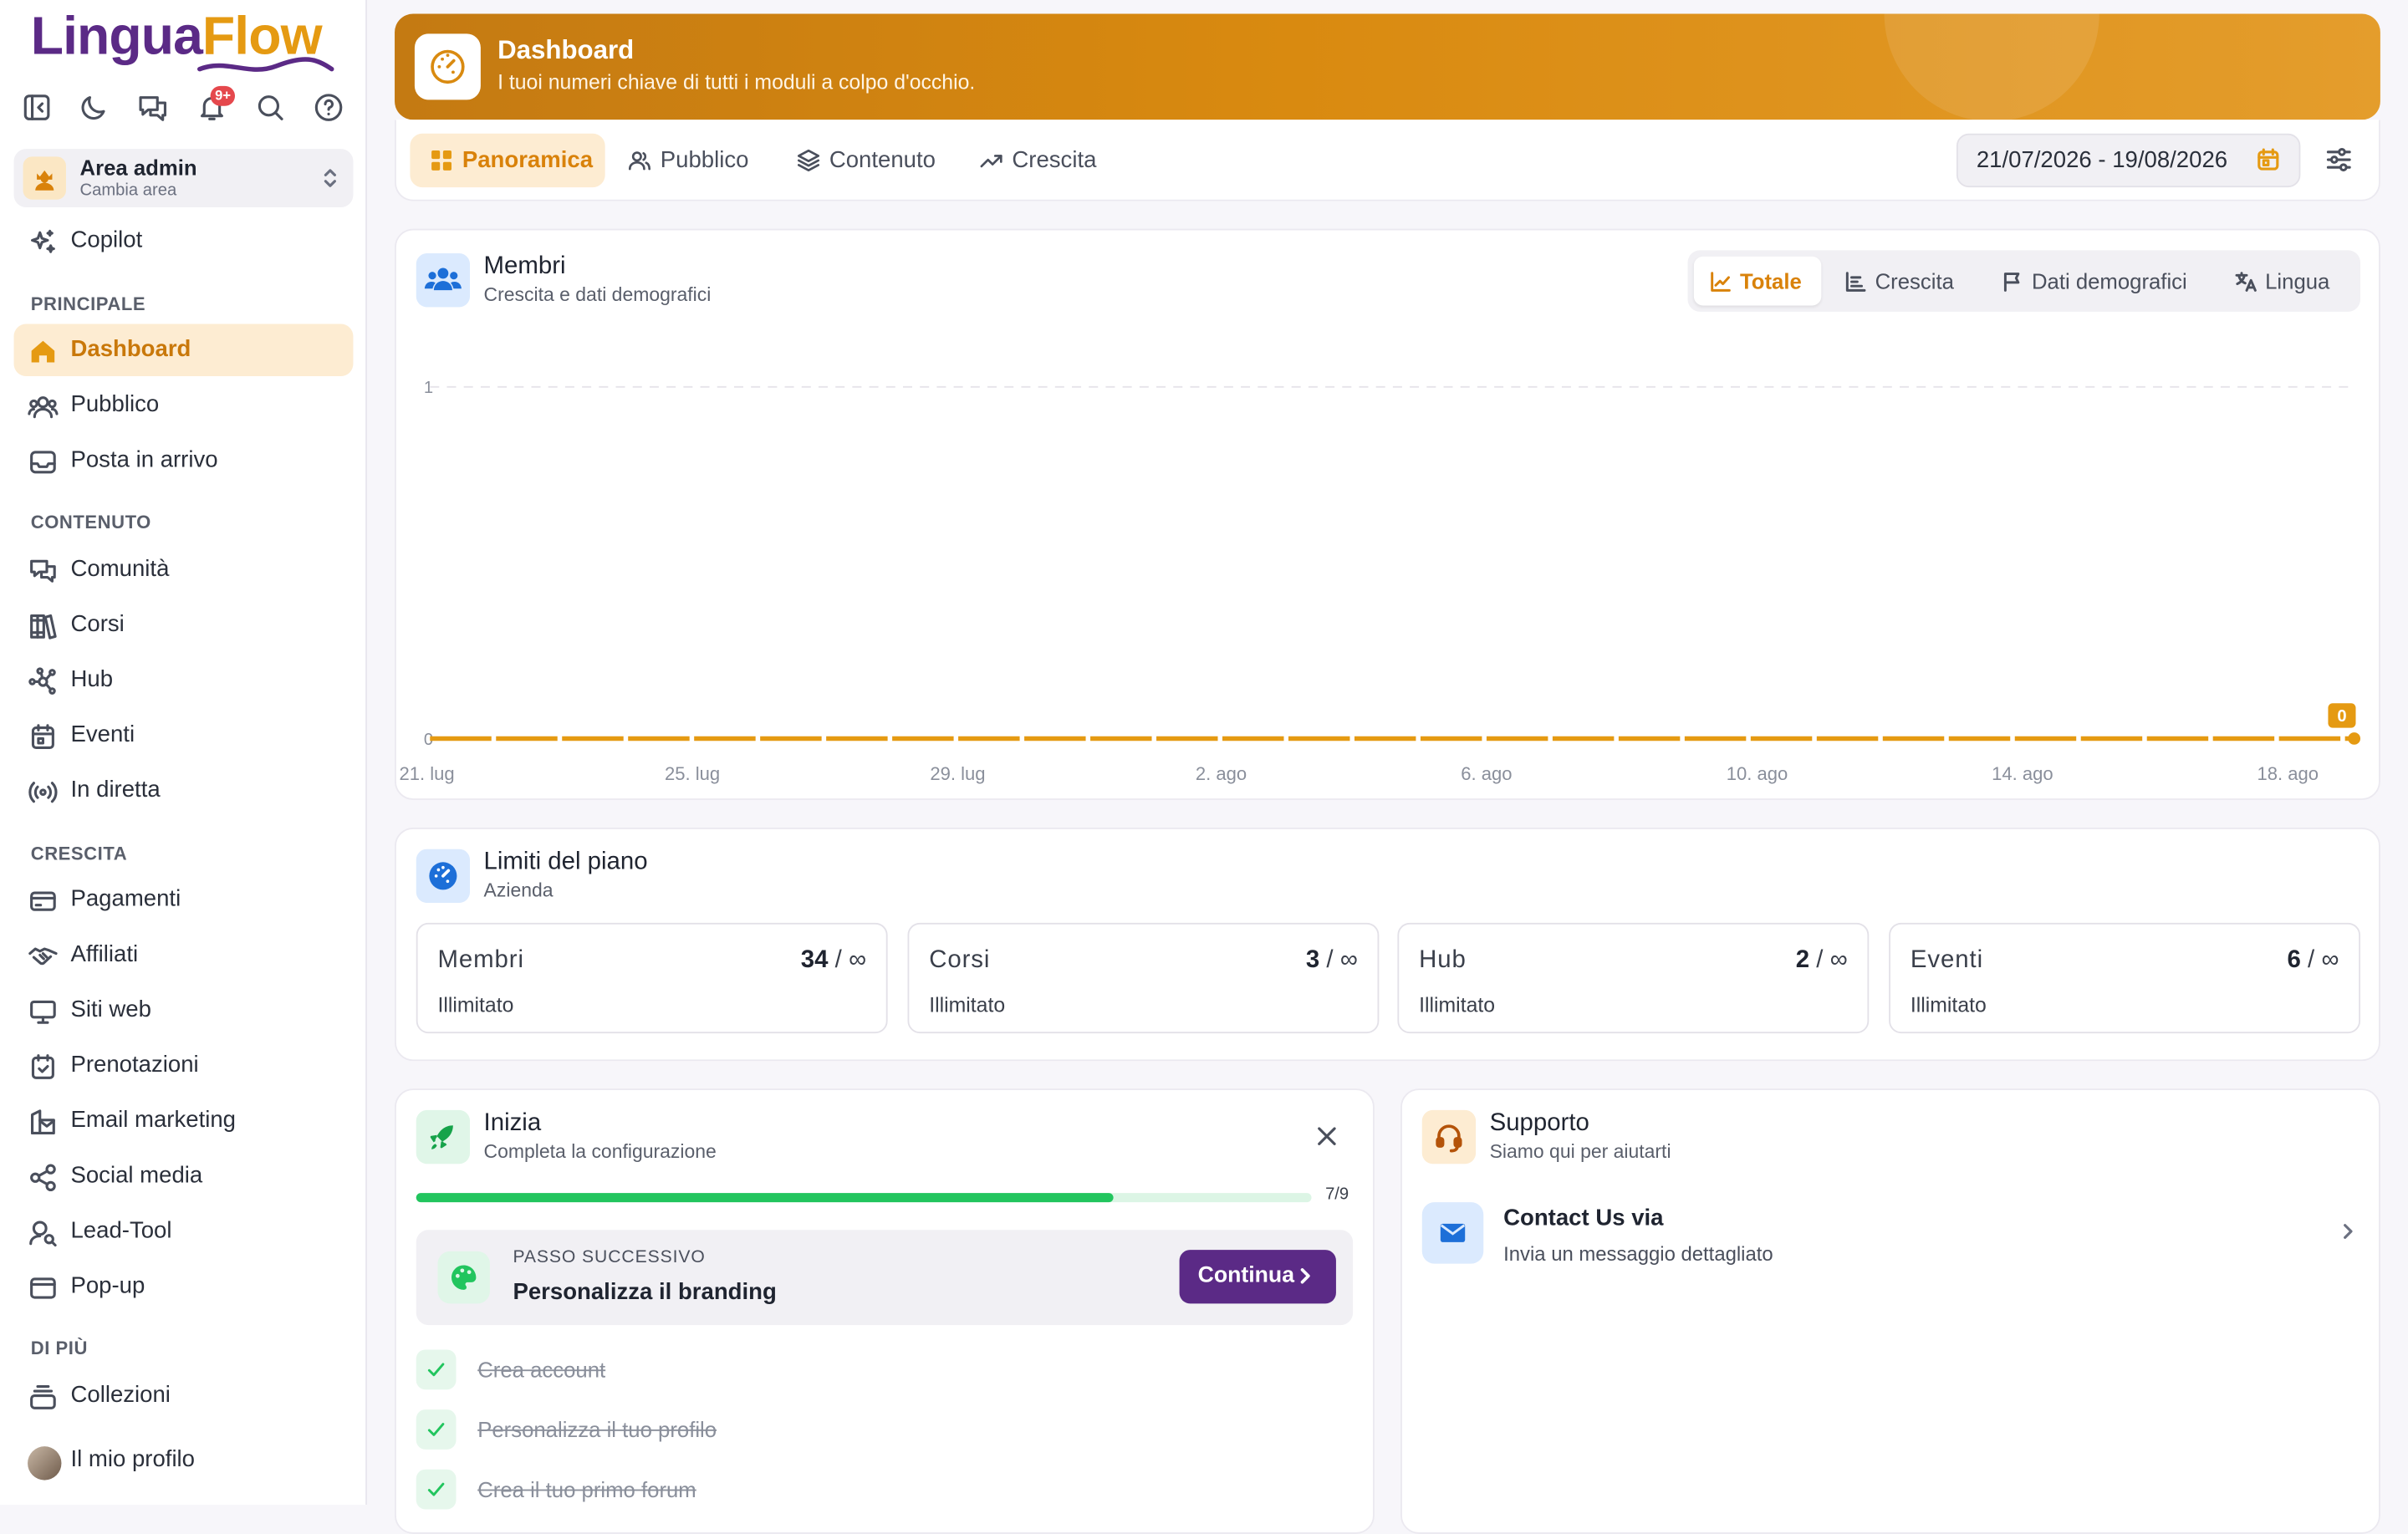 This screenshot has height=1534, width=2408. I want to click on handshake-icon, so click(43, 956).